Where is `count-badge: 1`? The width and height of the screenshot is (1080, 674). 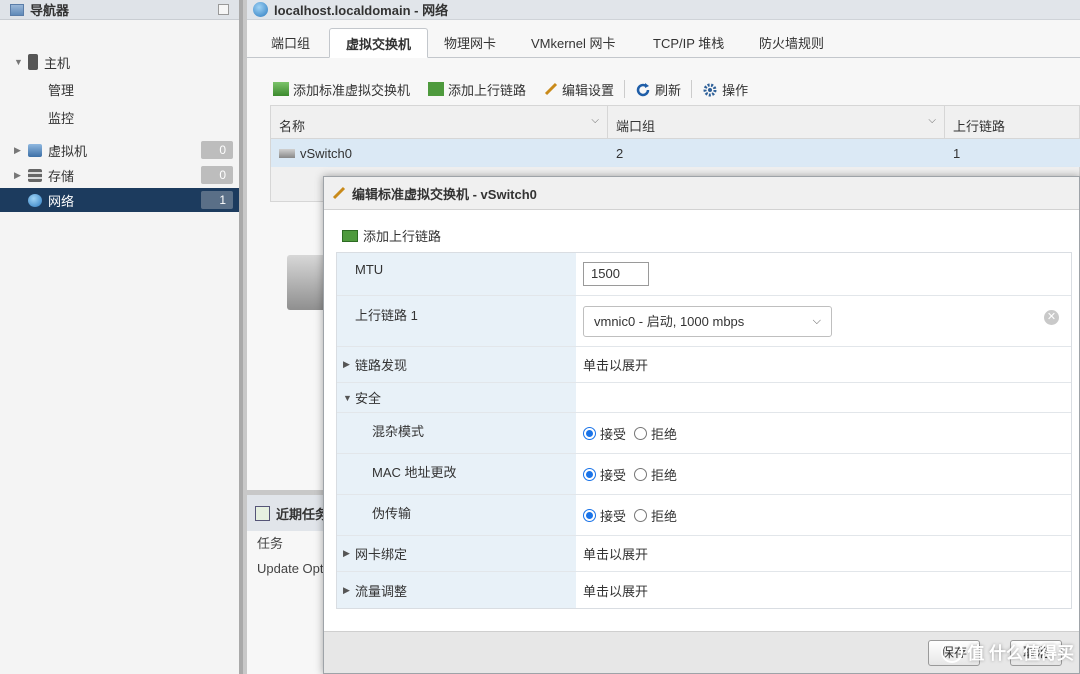 count-badge: 1 is located at coordinates (217, 200).